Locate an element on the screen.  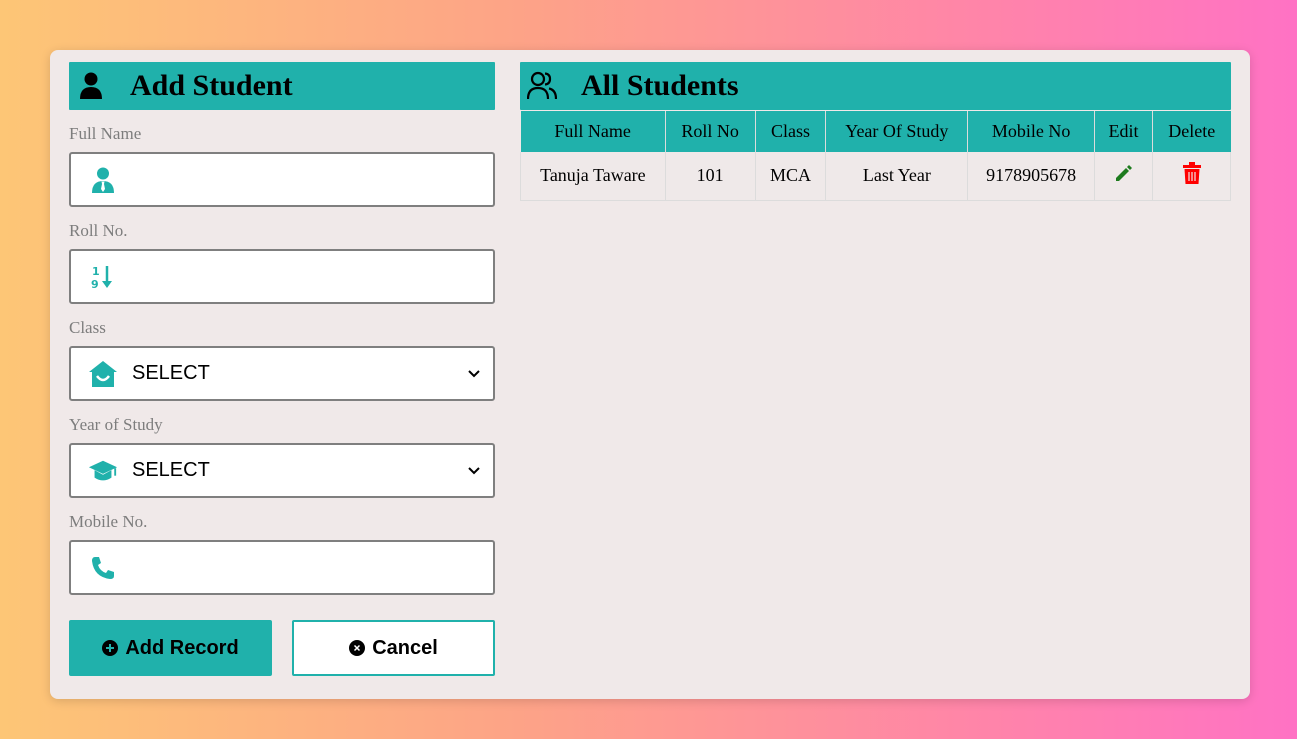
class-selected-value: SELECT is located at coordinates (171, 373).